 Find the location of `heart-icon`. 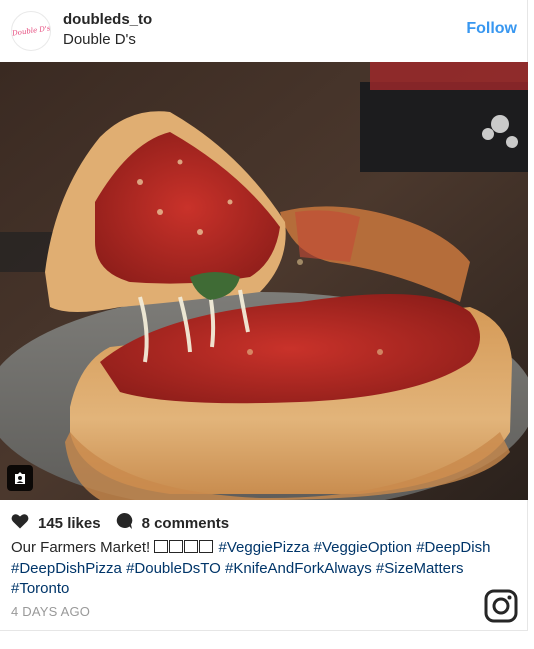

heart-icon is located at coordinates (20, 523).